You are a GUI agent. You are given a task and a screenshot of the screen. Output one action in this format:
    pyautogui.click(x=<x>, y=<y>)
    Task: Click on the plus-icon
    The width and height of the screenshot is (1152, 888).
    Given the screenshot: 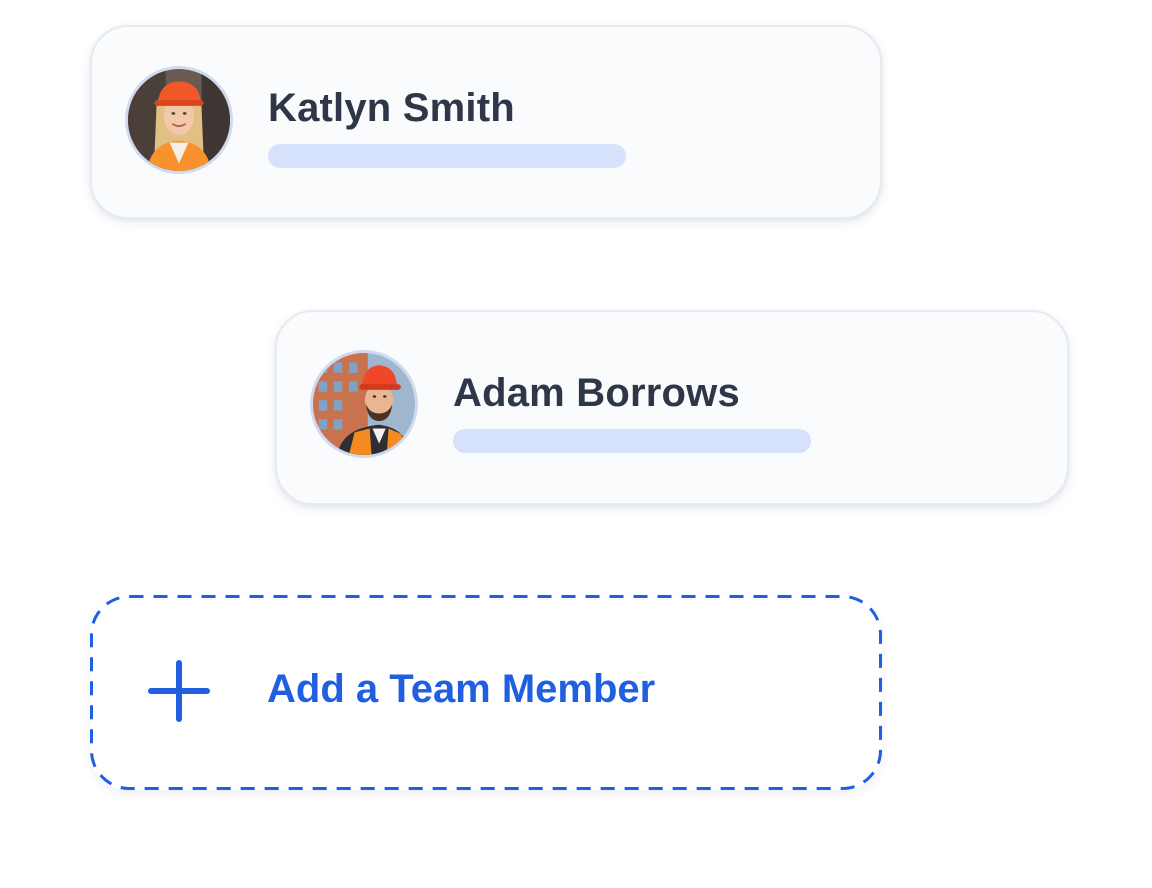 What is the action you would take?
    pyautogui.click(x=179, y=691)
    